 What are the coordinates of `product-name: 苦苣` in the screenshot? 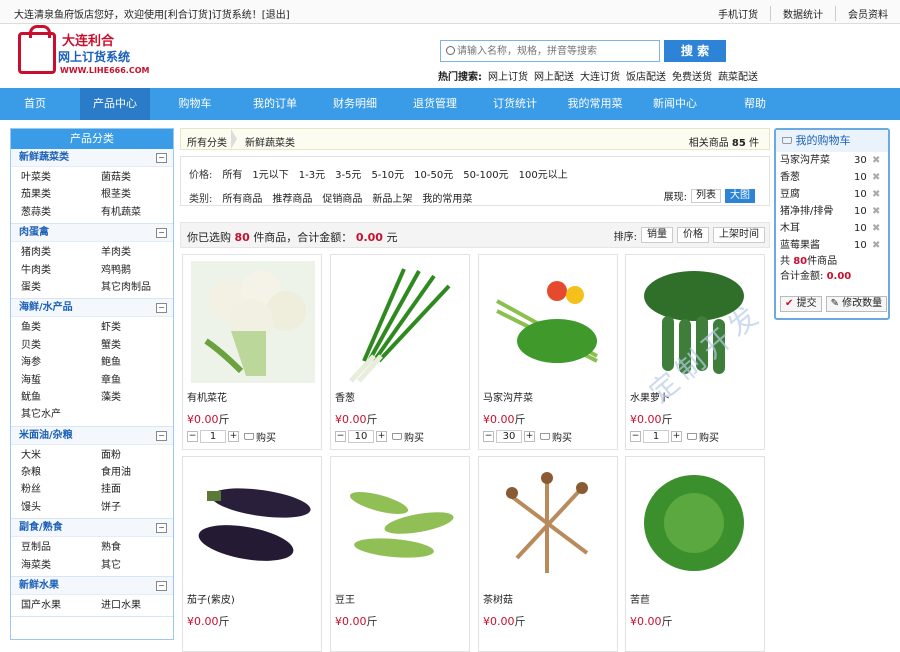 It's located at (640, 598).